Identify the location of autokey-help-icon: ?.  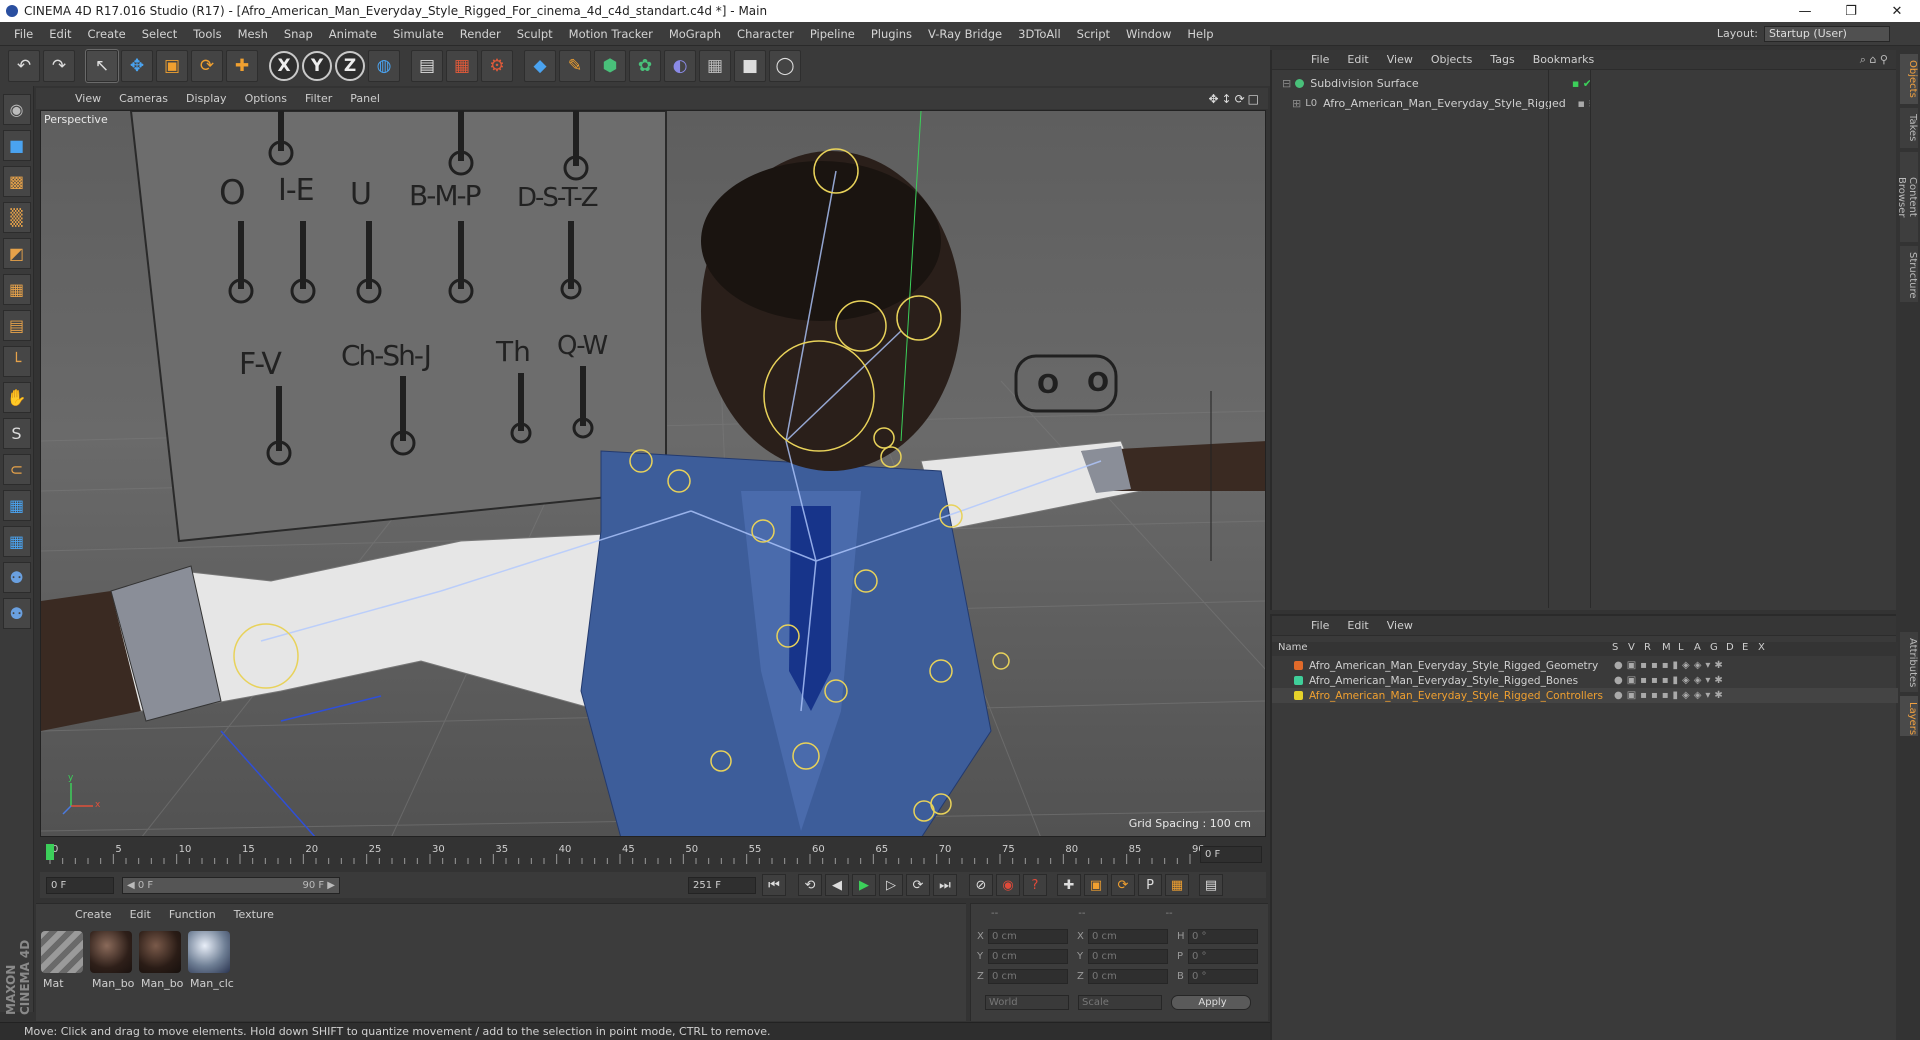
(1035, 885).